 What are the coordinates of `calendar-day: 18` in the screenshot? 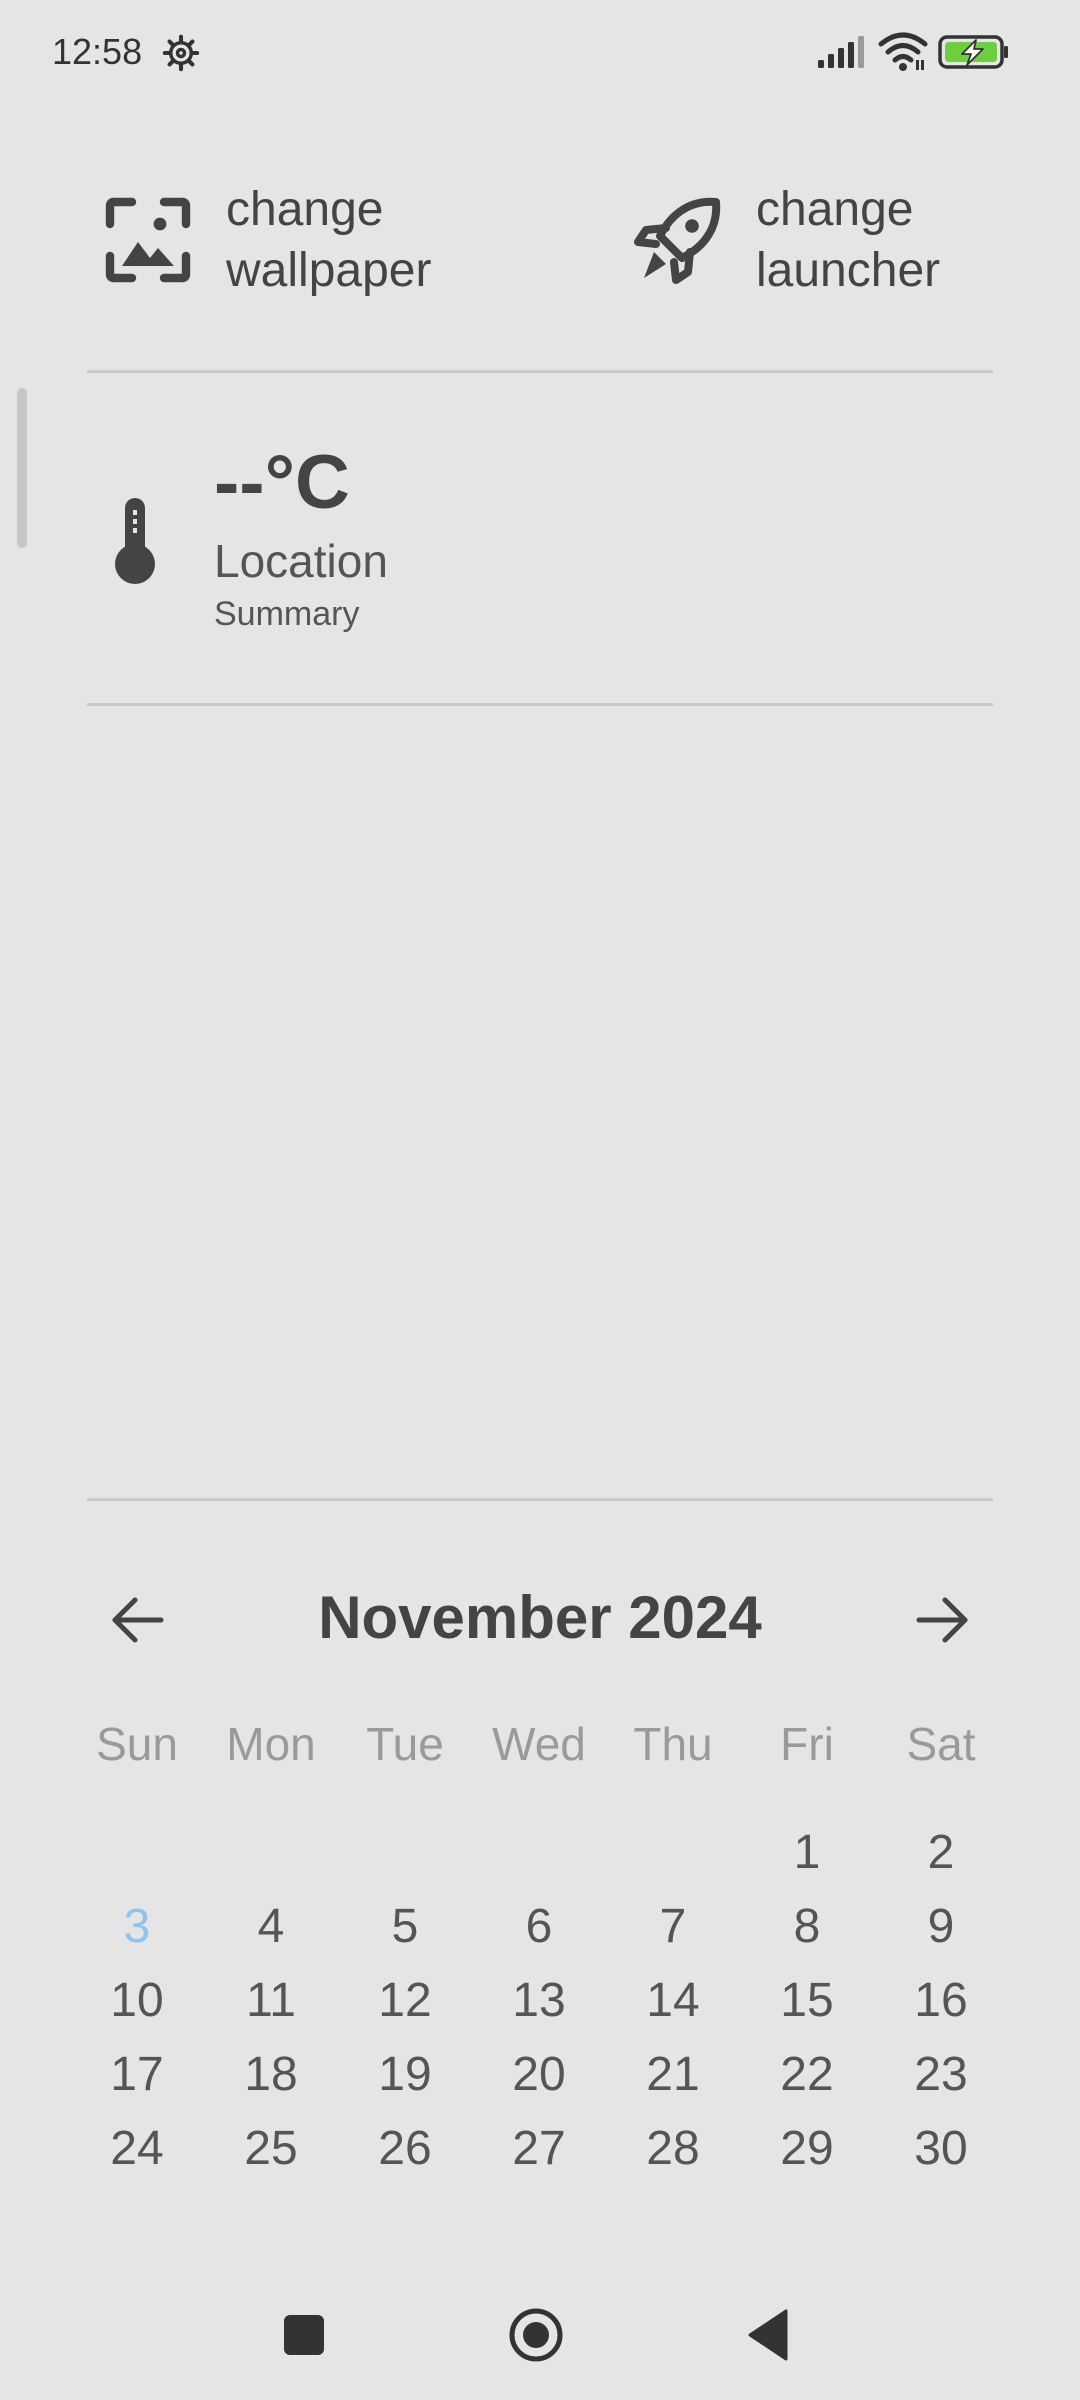 It's located at (271, 2075).